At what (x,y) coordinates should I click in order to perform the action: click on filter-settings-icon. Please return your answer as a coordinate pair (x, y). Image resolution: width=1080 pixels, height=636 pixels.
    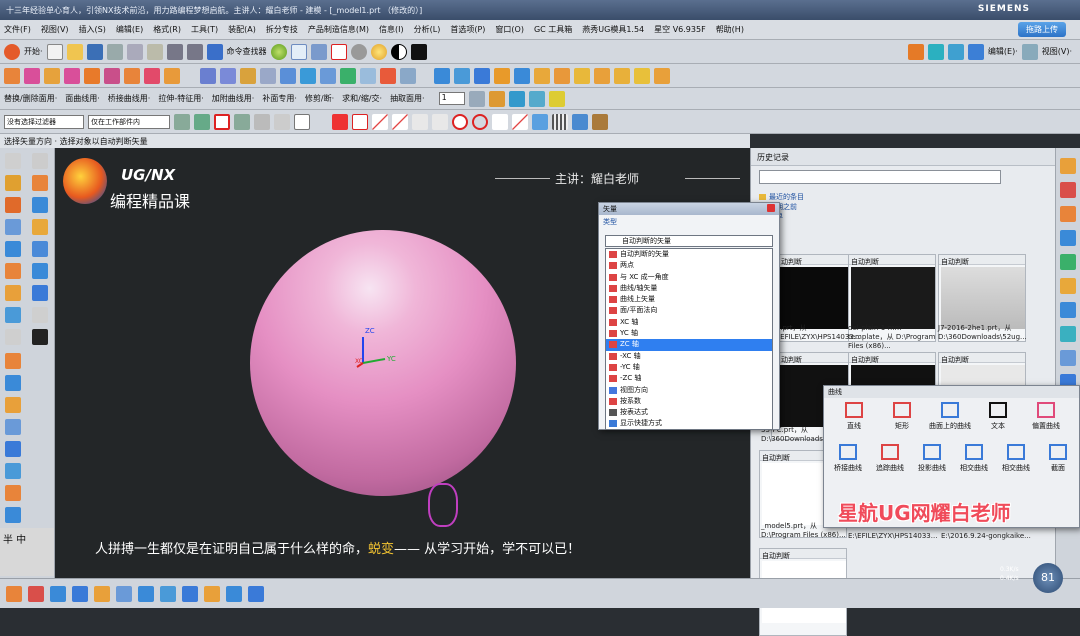
    Looking at the image, I should click on (182, 121).